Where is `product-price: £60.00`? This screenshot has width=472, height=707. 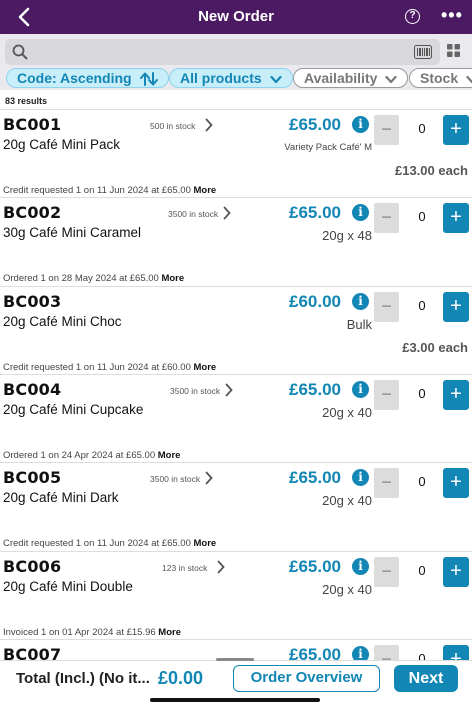
product-price: £60.00 is located at coordinates (315, 301).